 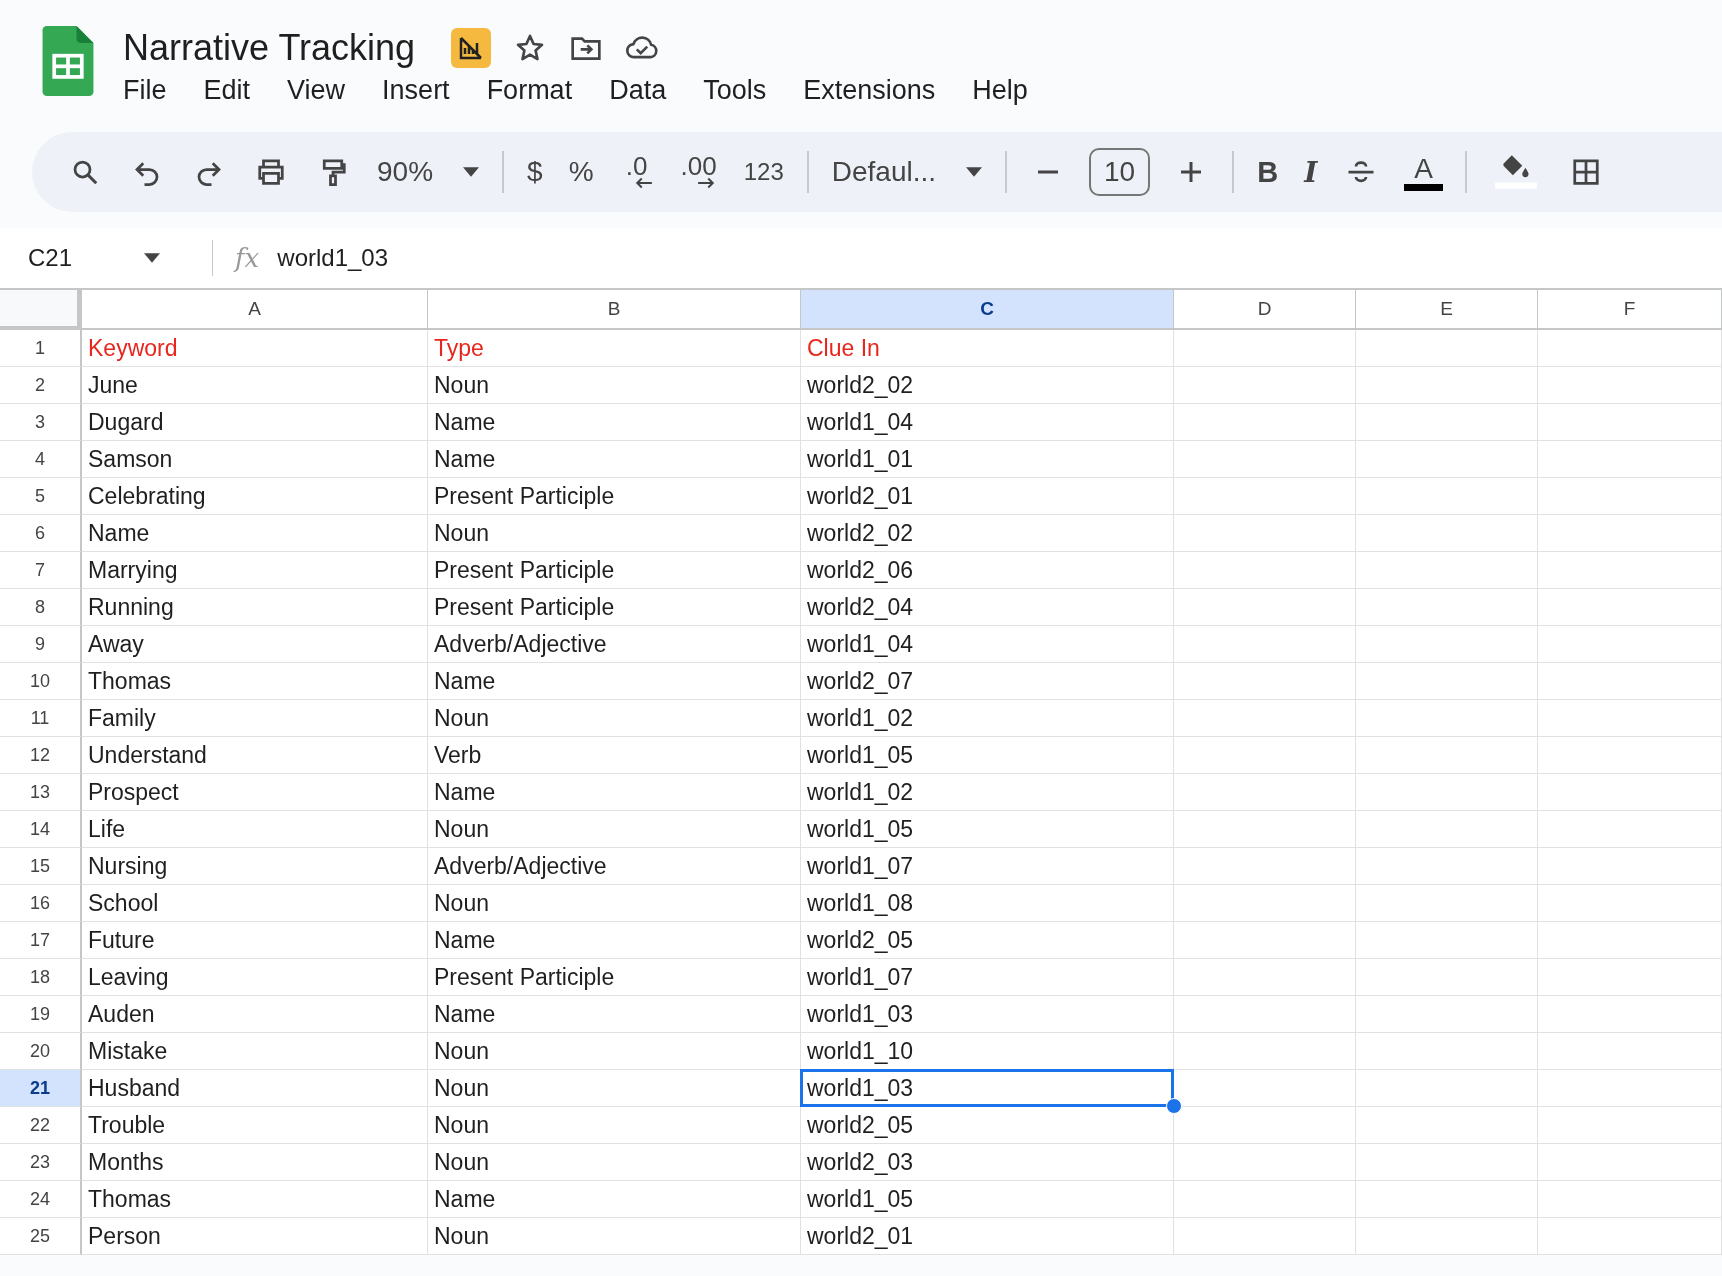 What do you see at coordinates (41, 1088) in the screenshot?
I see `row-header: 21` at bounding box center [41, 1088].